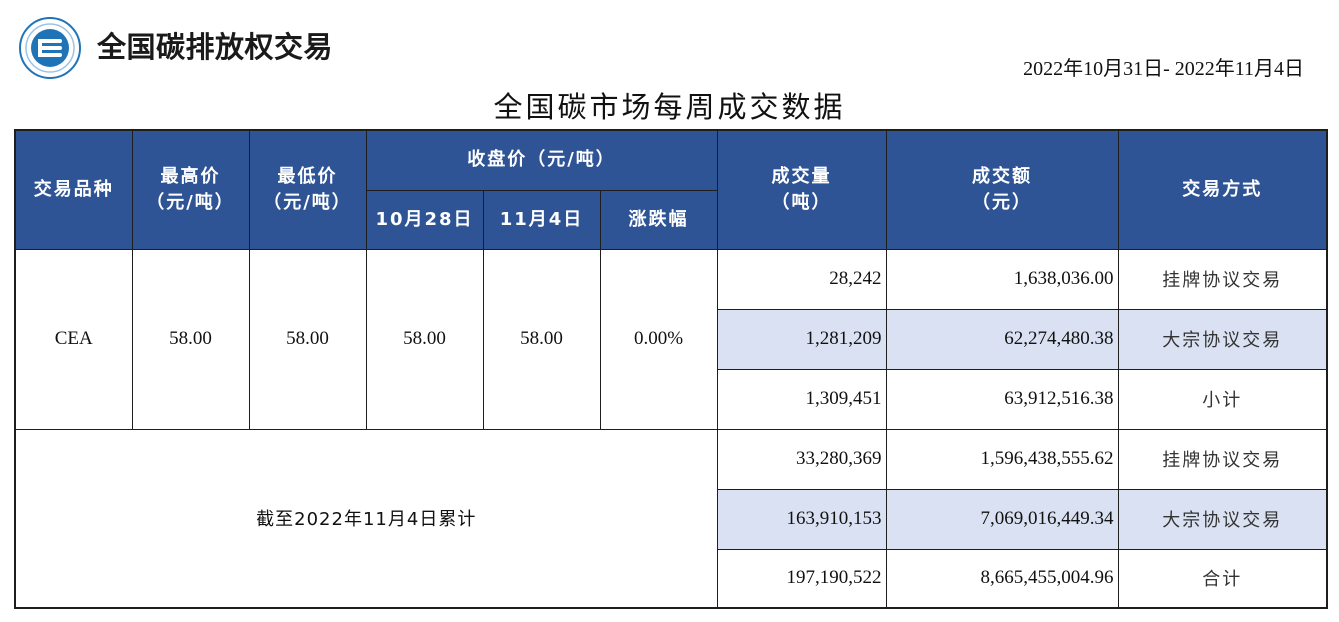 The image size is (1339, 622). Describe the element at coordinates (424, 339) in the screenshot. I see `cell-close-prev: 58.00` at that location.